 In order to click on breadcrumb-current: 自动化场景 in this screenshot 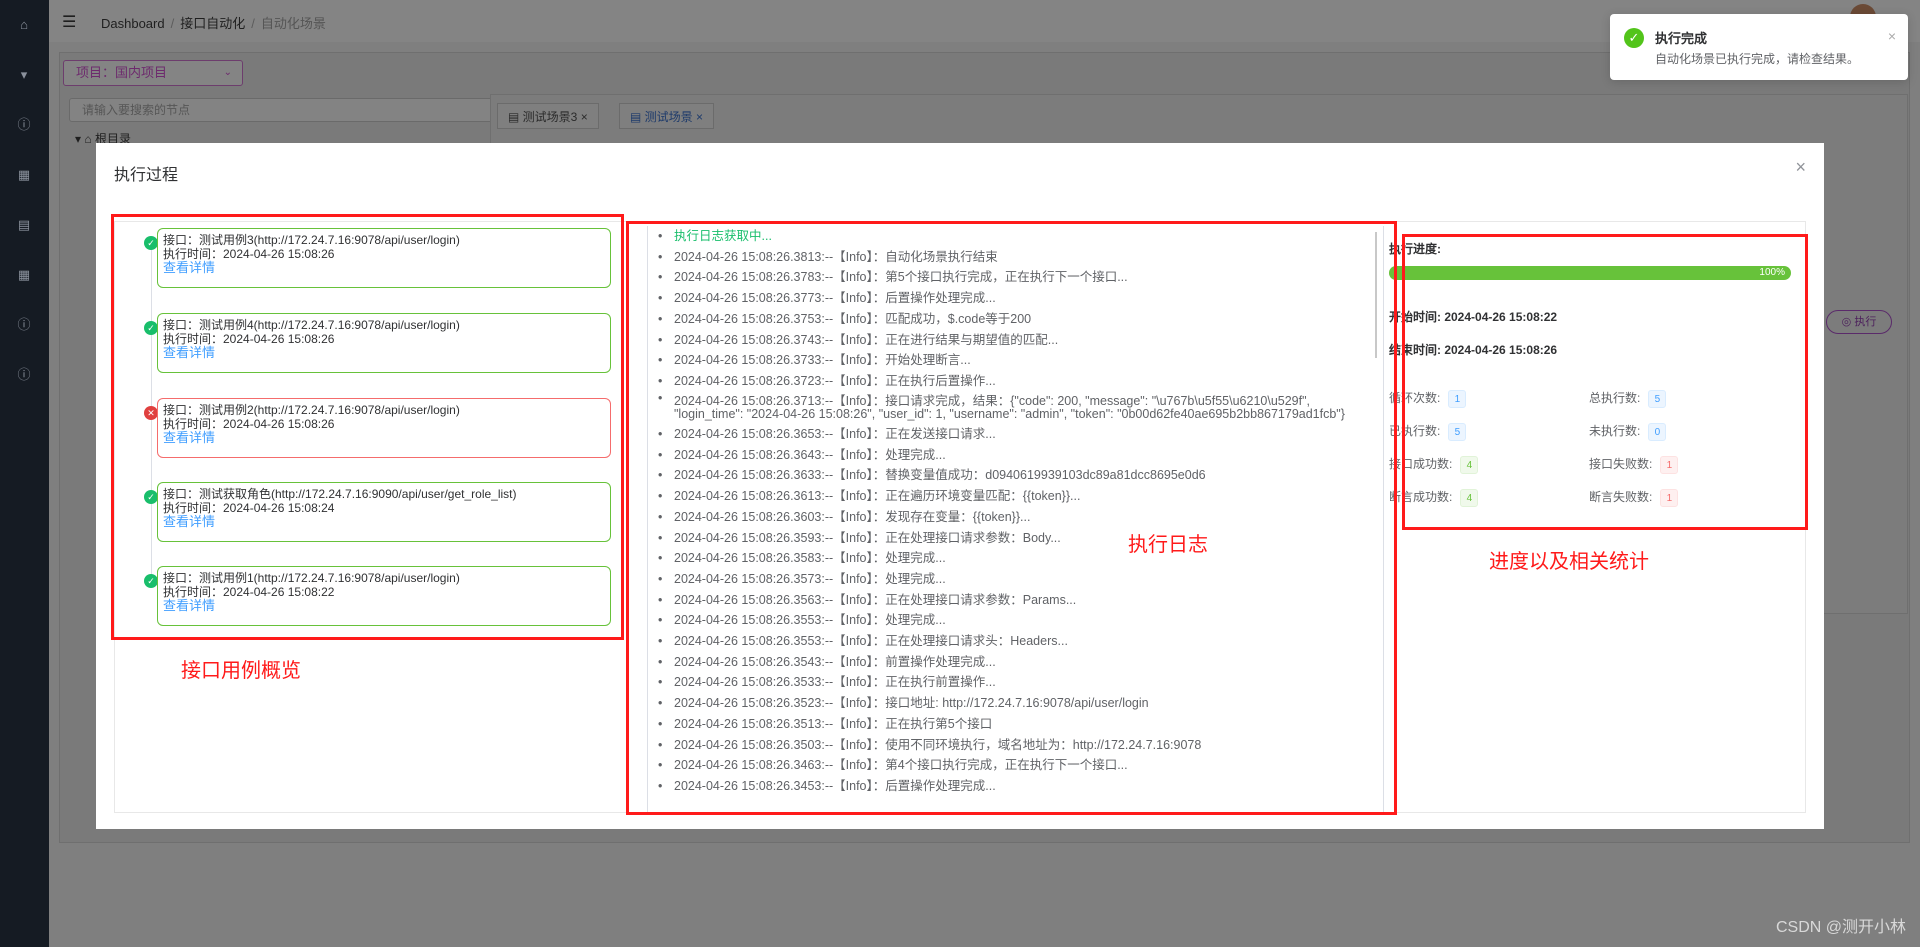, I will do `click(293, 23)`.